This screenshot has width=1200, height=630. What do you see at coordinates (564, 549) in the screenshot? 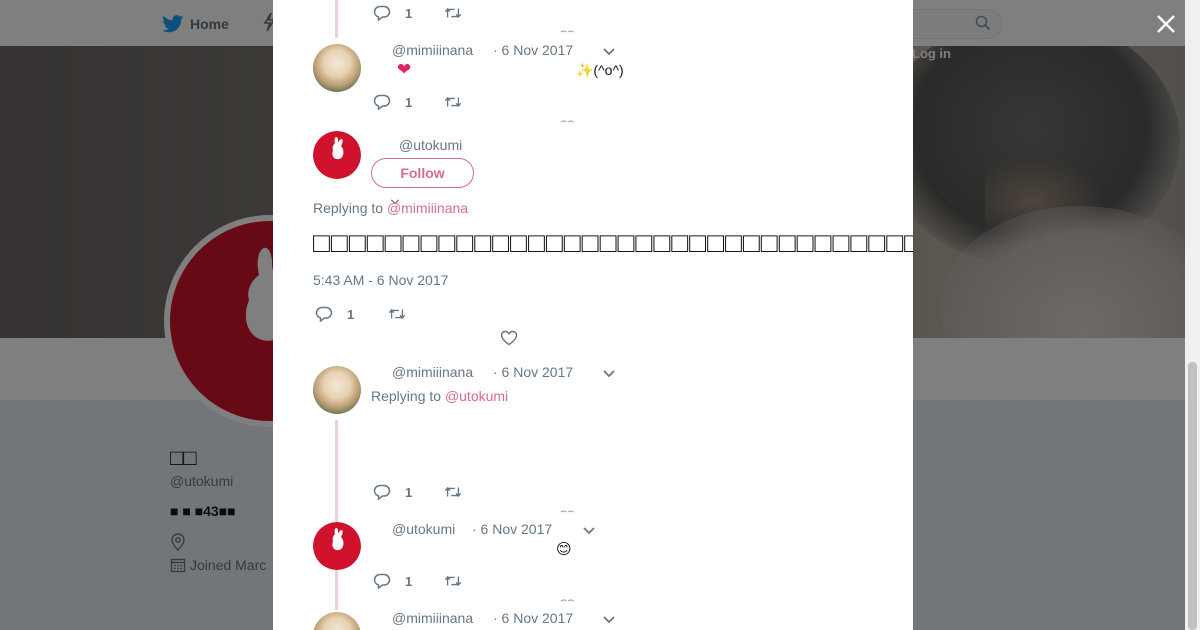
I see `tweet-text: 😊` at bounding box center [564, 549].